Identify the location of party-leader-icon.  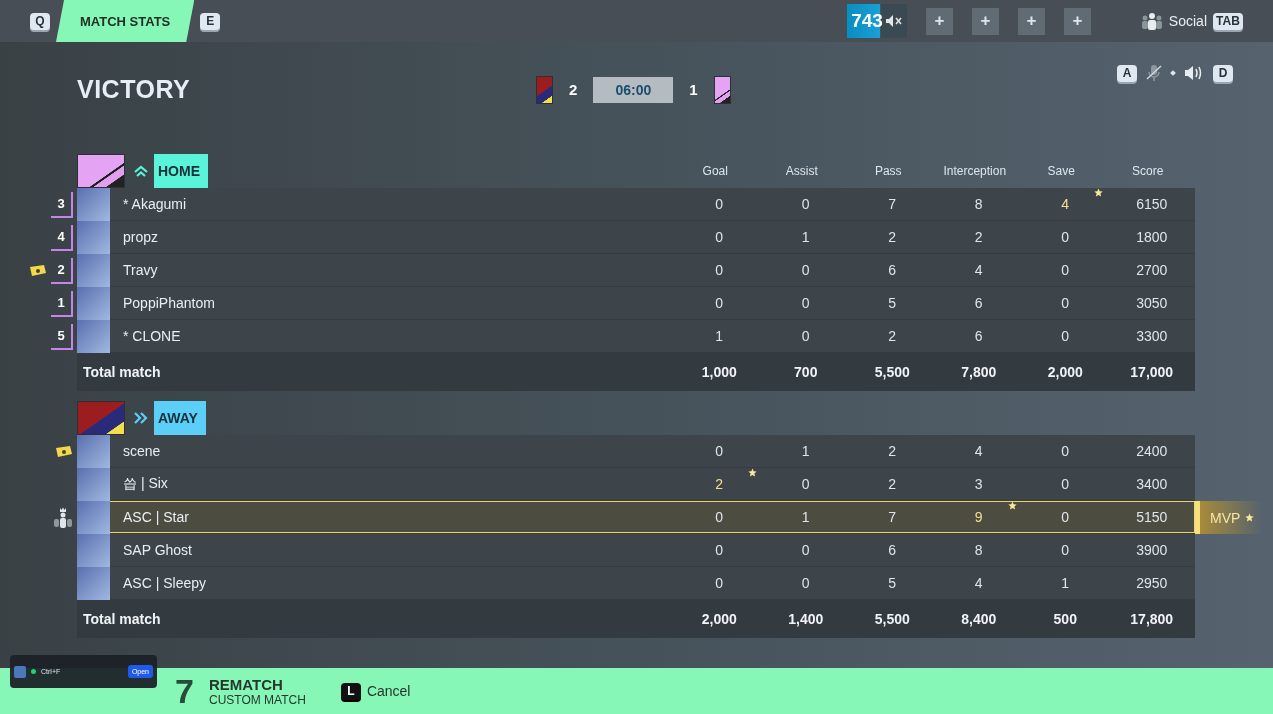
(63, 517).